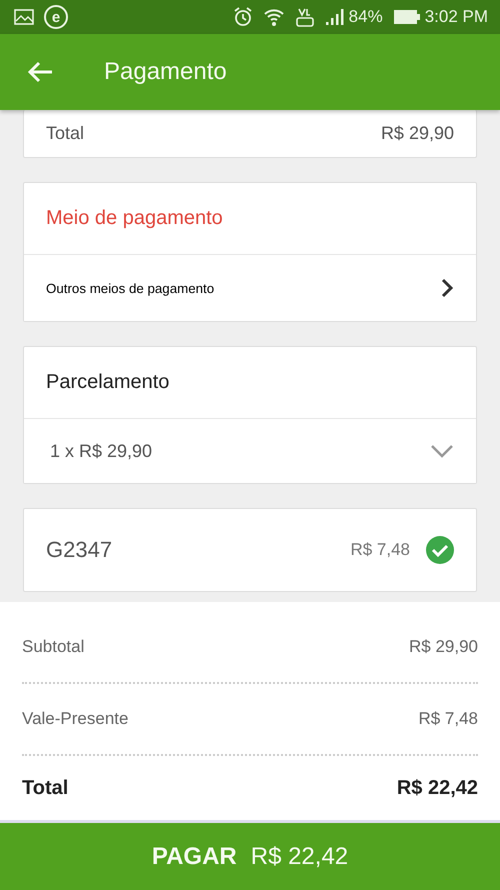  What do you see at coordinates (45, 788) in the screenshot?
I see `summary-label: Total` at bounding box center [45, 788].